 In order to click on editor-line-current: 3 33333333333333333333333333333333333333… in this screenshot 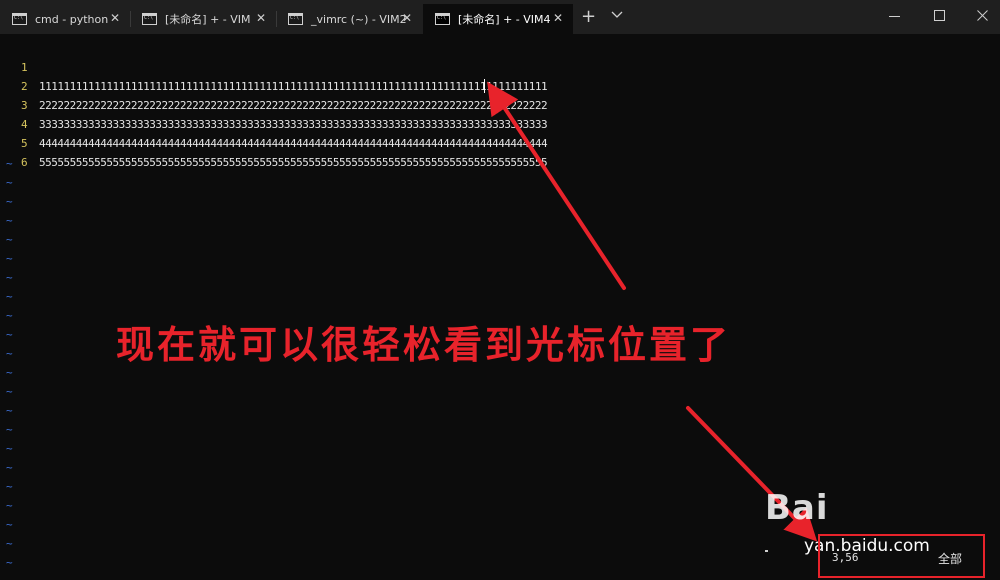, I will do `click(274, 104)`.